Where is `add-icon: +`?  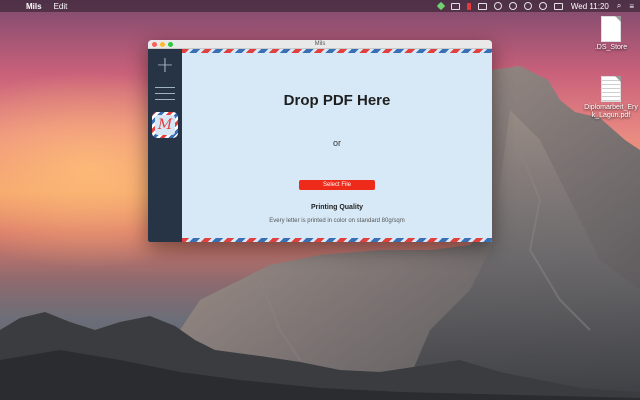
add-icon: + is located at coordinates (165, 66).